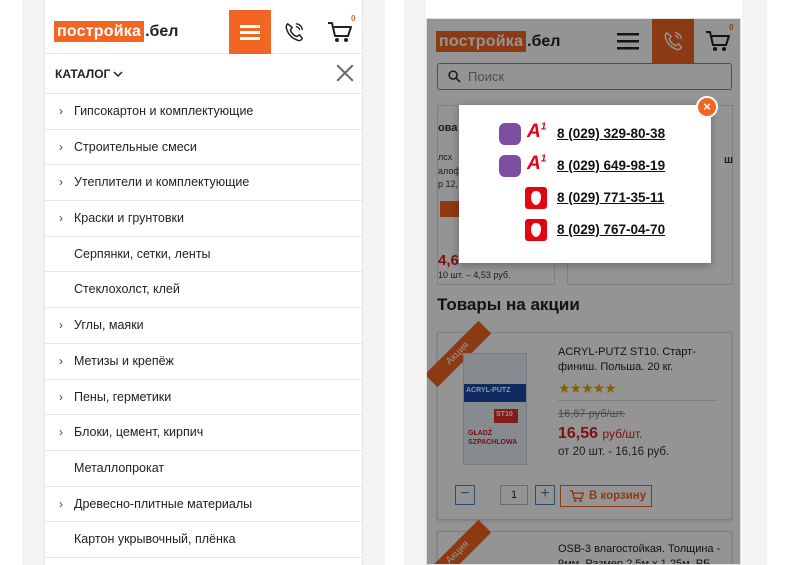  I want to click on catalog-item: Картон укрывочный, плёнка, so click(203, 540).